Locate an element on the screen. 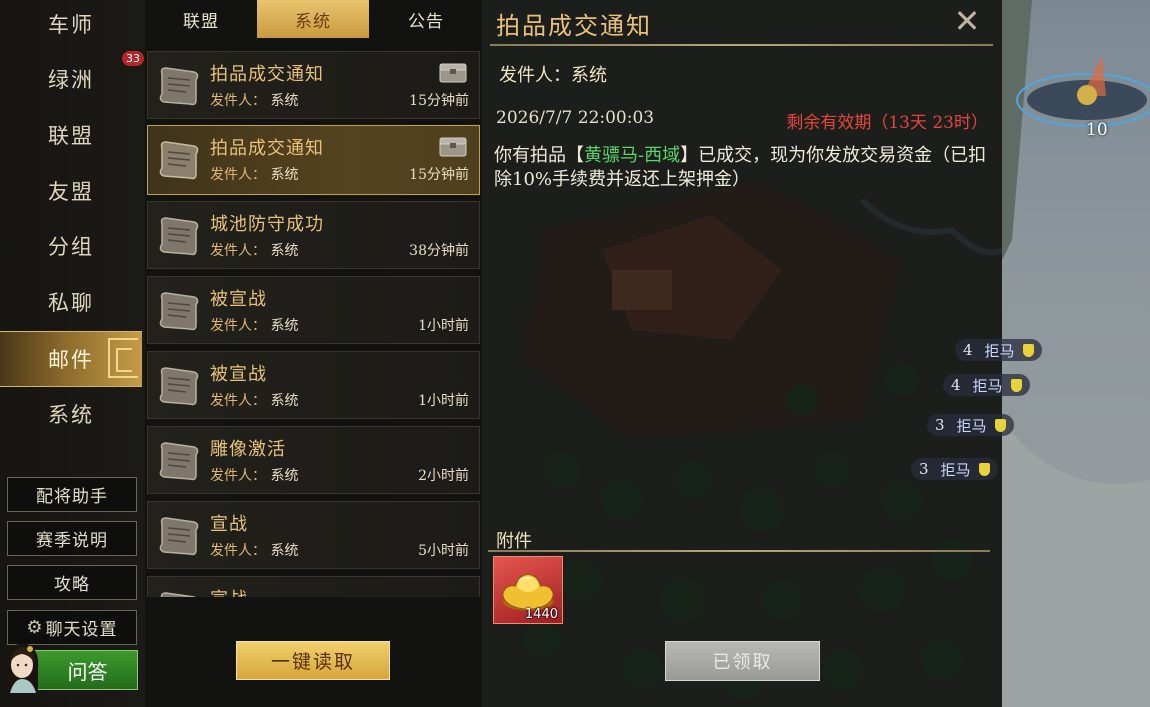 The width and height of the screenshot is (1150, 707). nav-item-label: 友盟 is located at coordinates (71, 192).